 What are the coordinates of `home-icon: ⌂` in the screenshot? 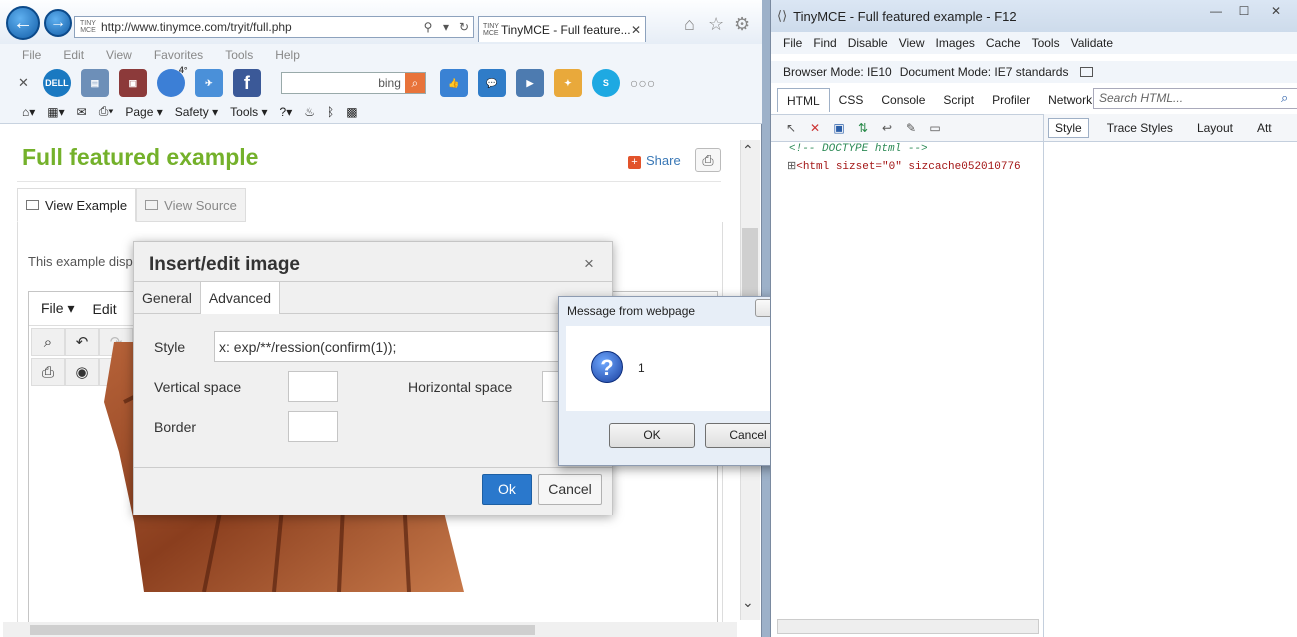 It's located at (689, 24).